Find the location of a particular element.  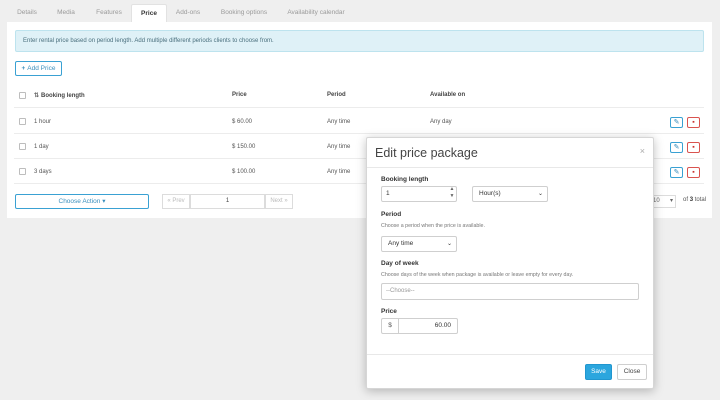

day-of-week-label: Day of week is located at coordinates (400, 263).